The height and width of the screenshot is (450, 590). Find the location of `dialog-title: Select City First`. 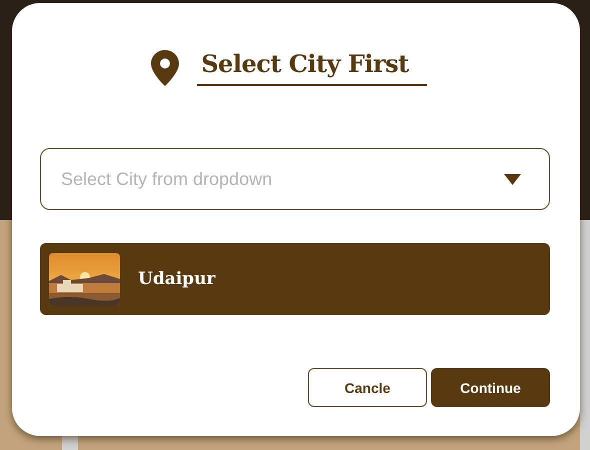

dialog-title: Select City First is located at coordinates (312, 67).